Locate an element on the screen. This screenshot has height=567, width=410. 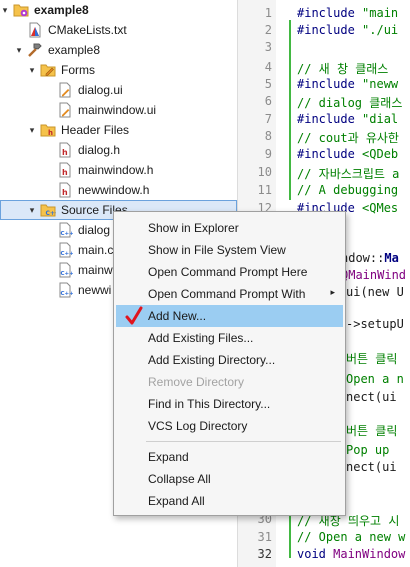
tree-item-cmakelists: CMakeLists.txt is located at coordinates (118, 30).